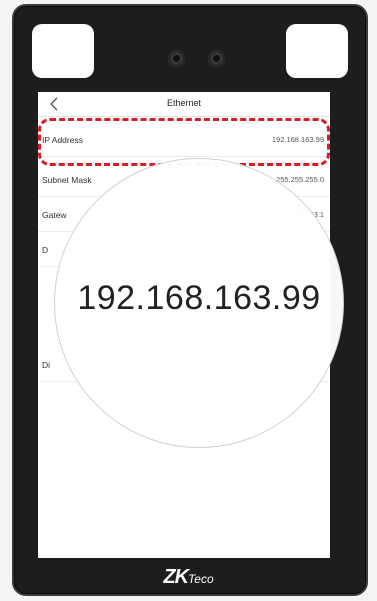 The image size is (377, 601). What do you see at coordinates (45, 250) in the screenshot?
I see `dns-label: D` at bounding box center [45, 250].